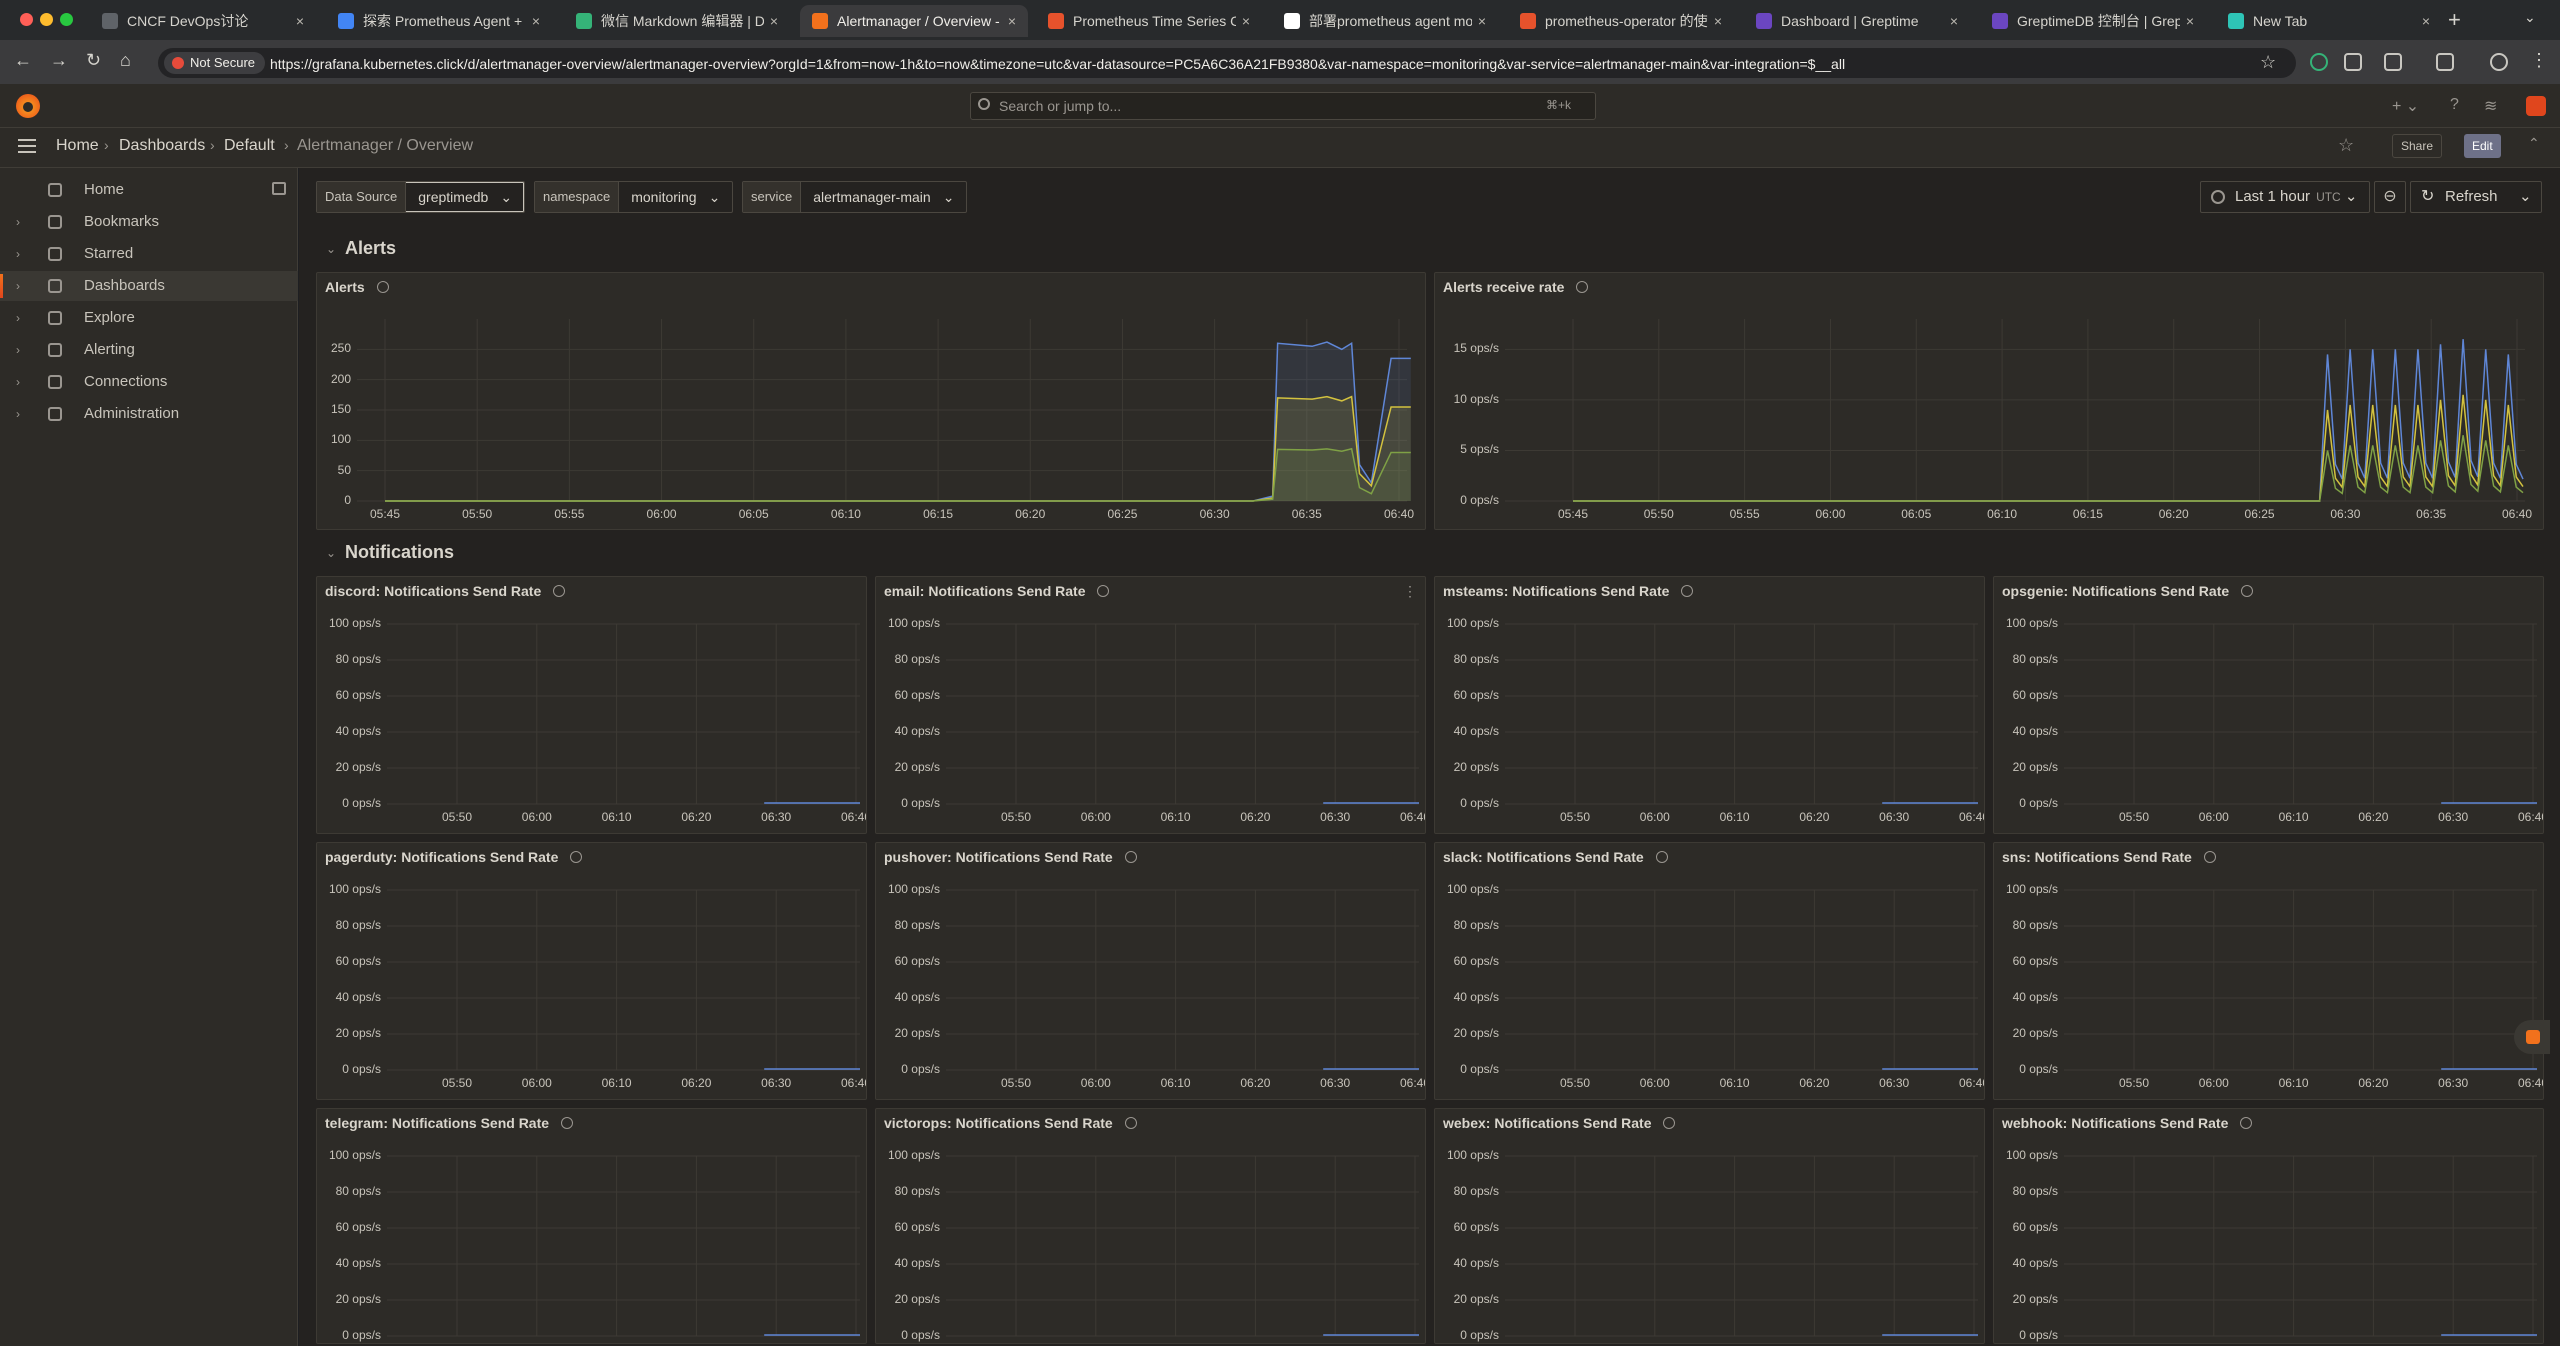  What do you see at coordinates (399, 552) in the screenshot?
I see `row-title-notifications: Notifications` at bounding box center [399, 552].